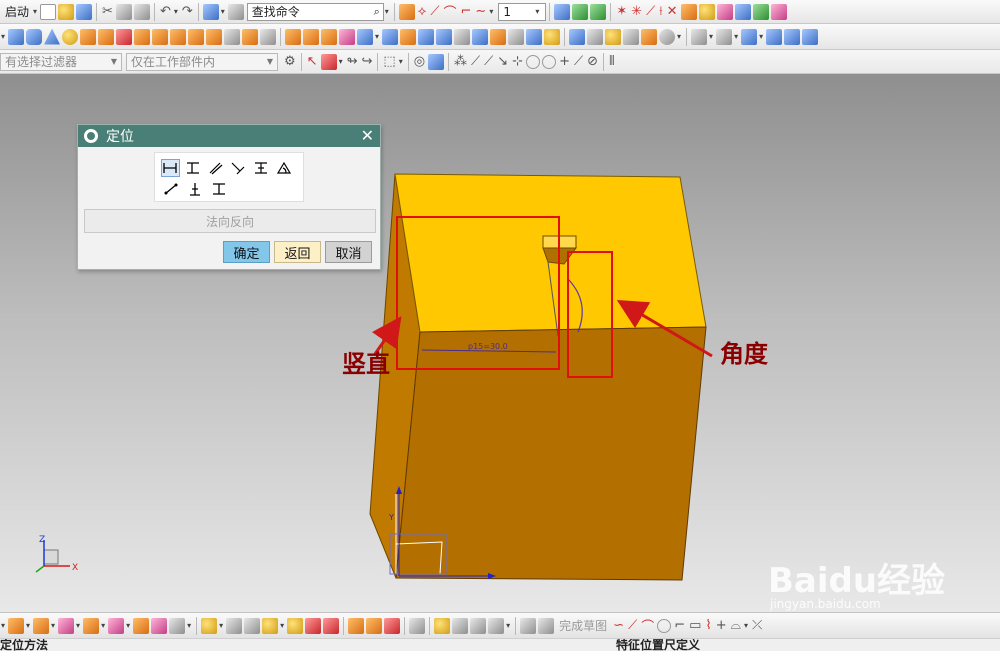 The width and height of the screenshot is (1000, 651). I want to click on copy-button, so click(123, 12).